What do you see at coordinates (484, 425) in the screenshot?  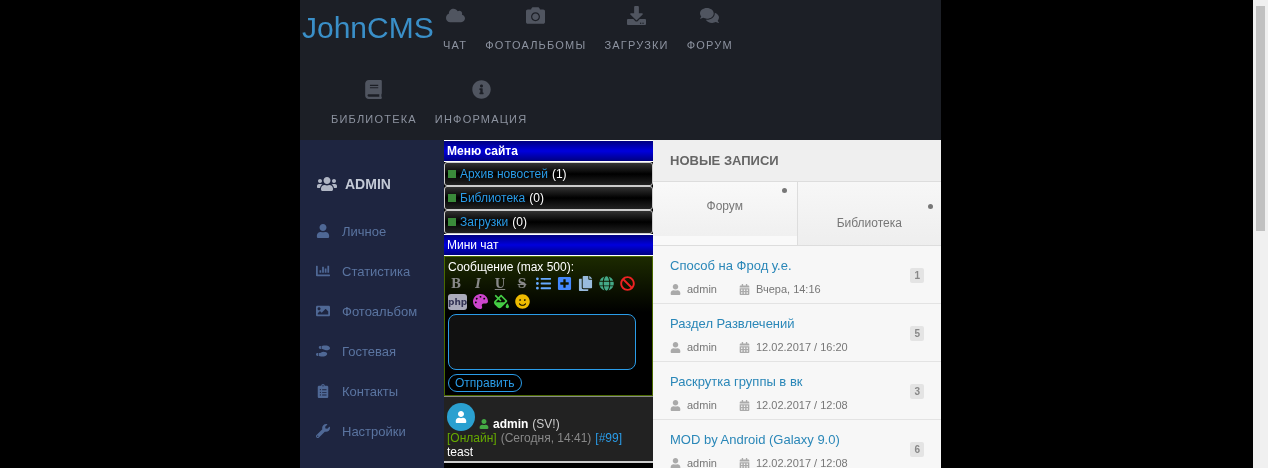 I see `user-online-icon` at bounding box center [484, 425].